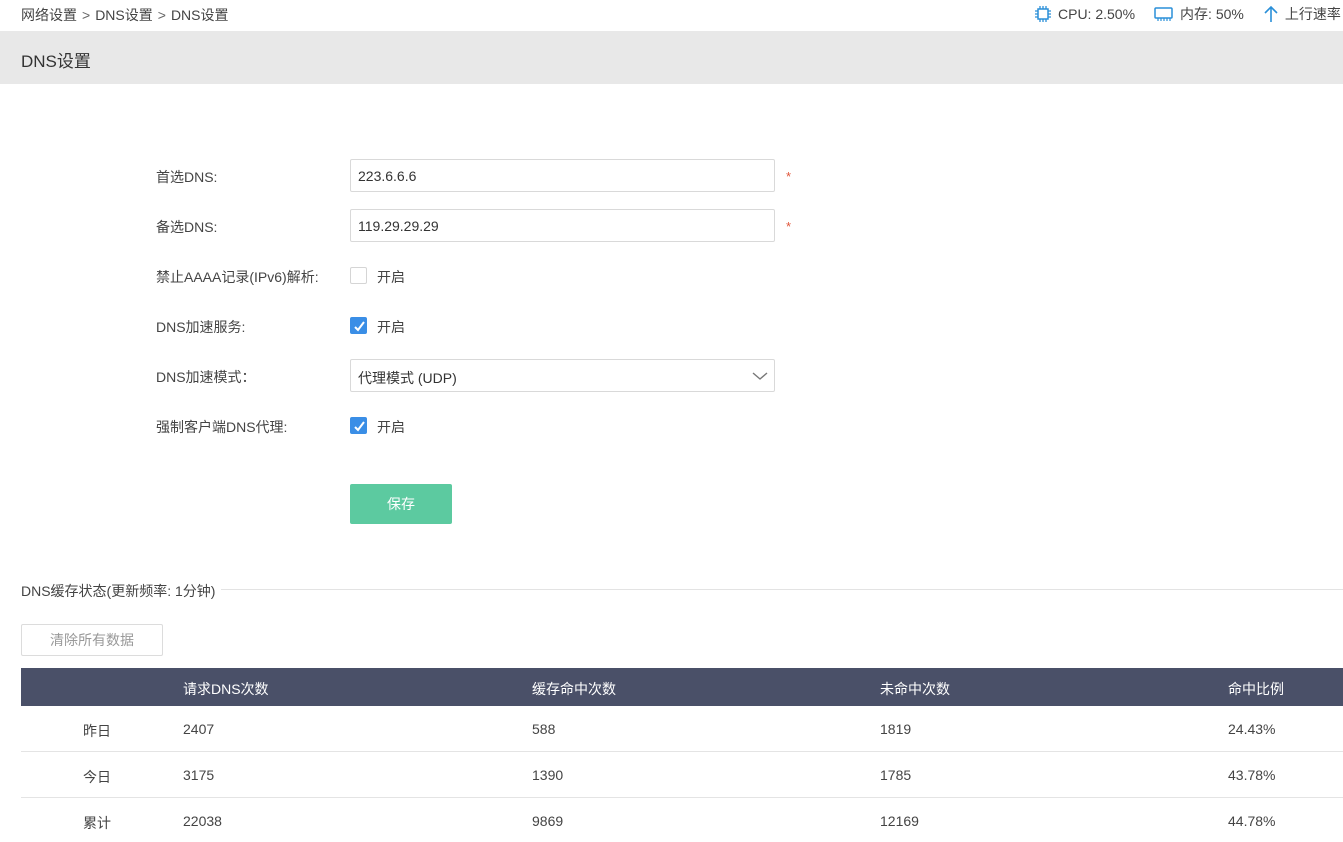 The width and height of the screenshot is (1343, 842). Describe the element at coordinates (206, 377) in the screenshot. I see `acceleration-mode-label: DNS加速模式：` at that location.